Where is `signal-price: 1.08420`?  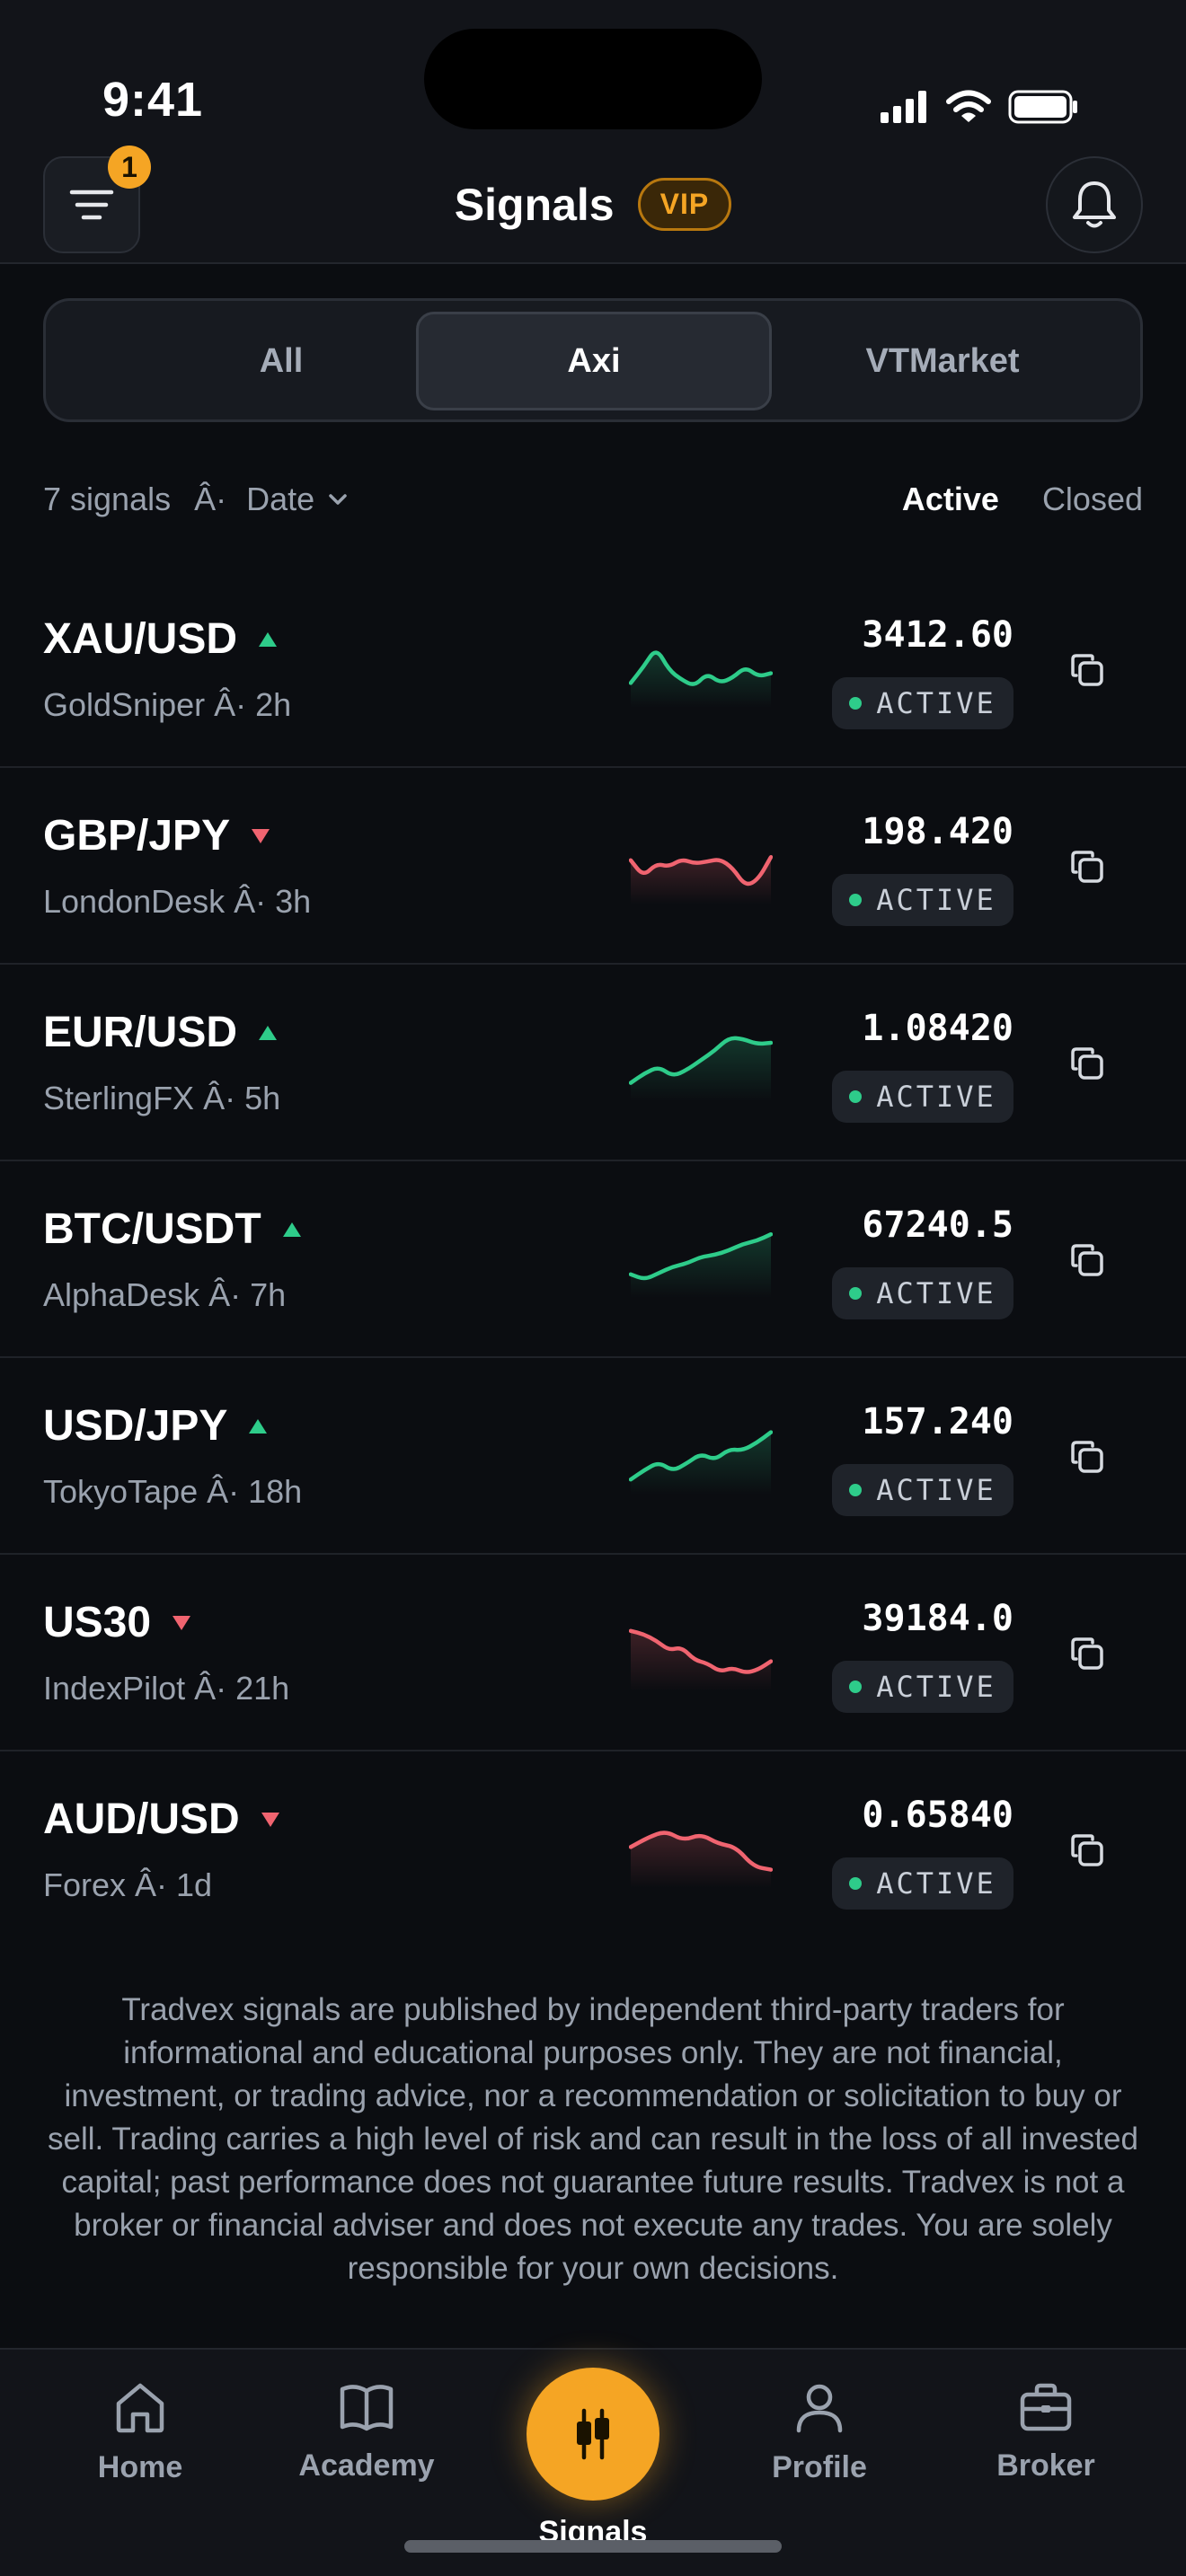
signal-price: 1.08420 is located at coordinates (937, 1028).